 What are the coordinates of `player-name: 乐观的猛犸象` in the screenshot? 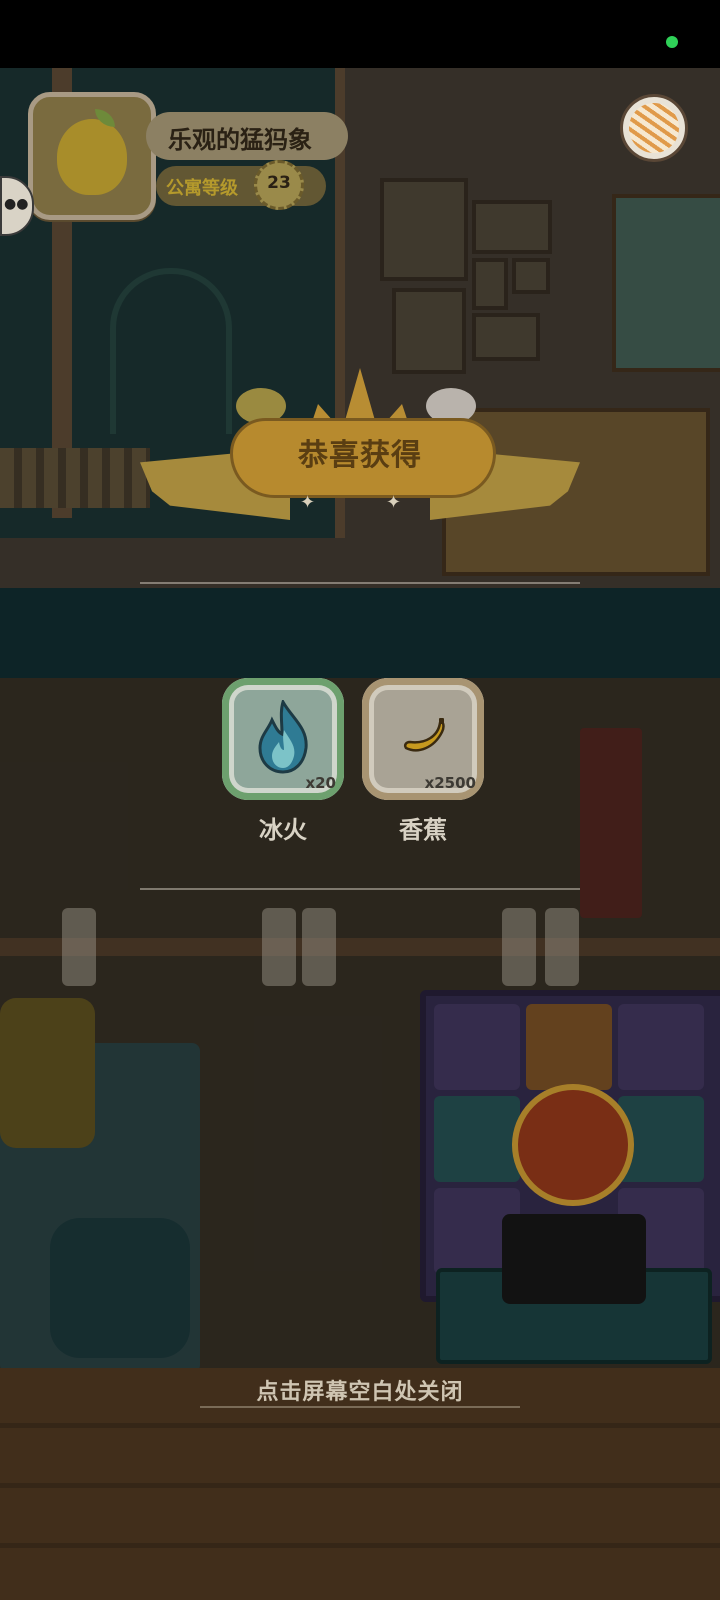 It's located at (240, 140).